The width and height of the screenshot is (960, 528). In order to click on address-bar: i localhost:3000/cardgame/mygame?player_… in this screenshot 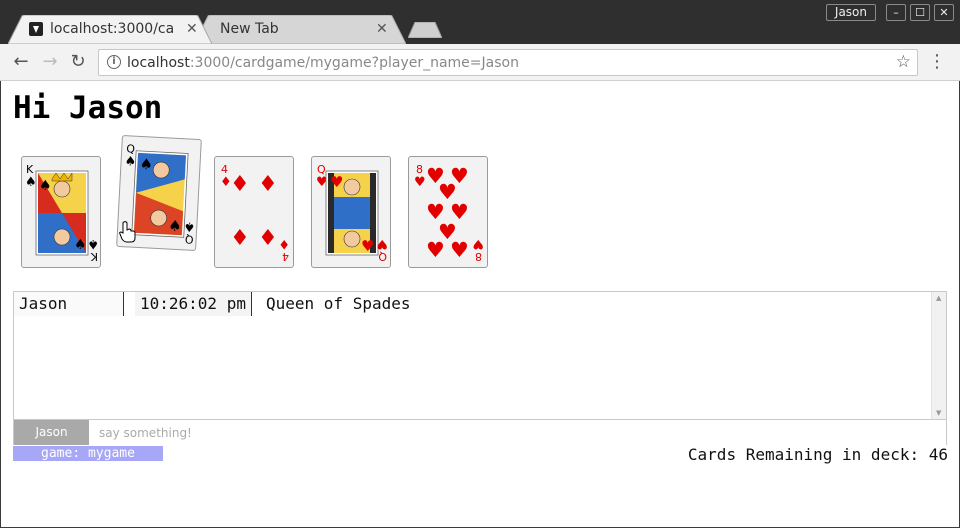, I will do `click(508, 62)`.